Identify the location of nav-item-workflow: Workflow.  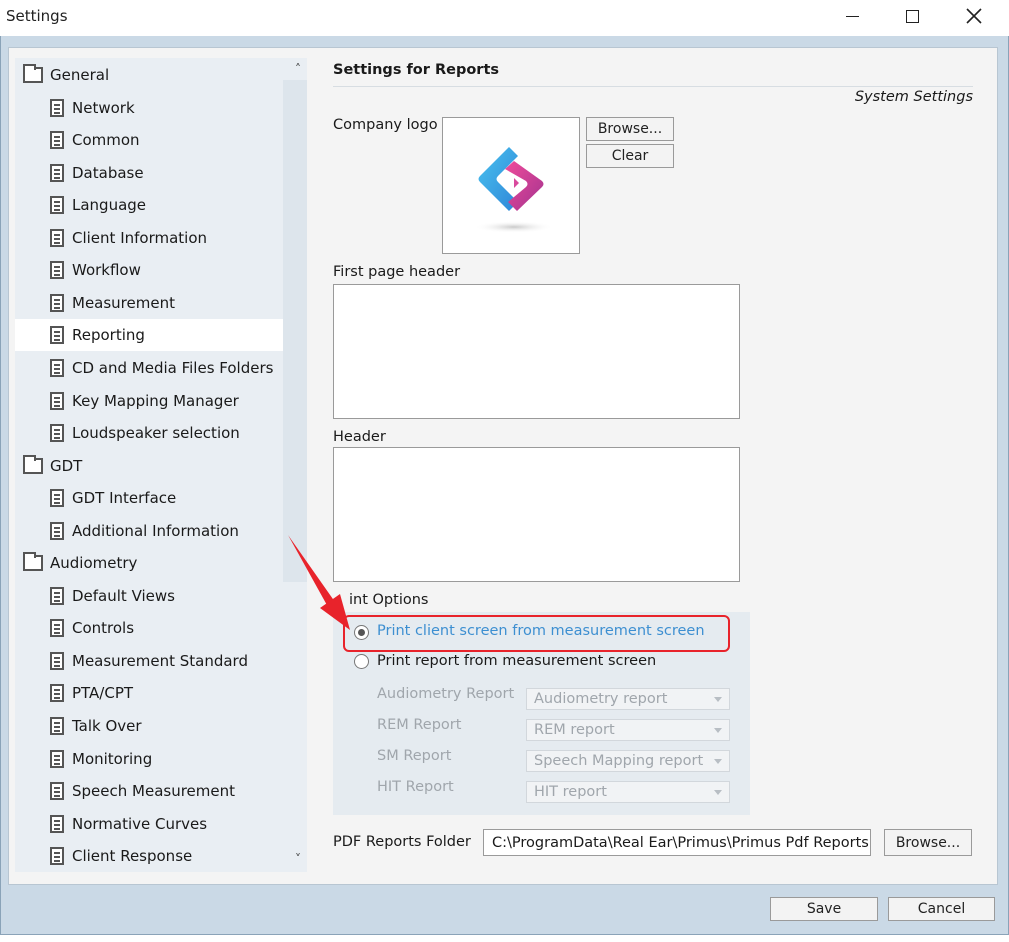
(149, 270).